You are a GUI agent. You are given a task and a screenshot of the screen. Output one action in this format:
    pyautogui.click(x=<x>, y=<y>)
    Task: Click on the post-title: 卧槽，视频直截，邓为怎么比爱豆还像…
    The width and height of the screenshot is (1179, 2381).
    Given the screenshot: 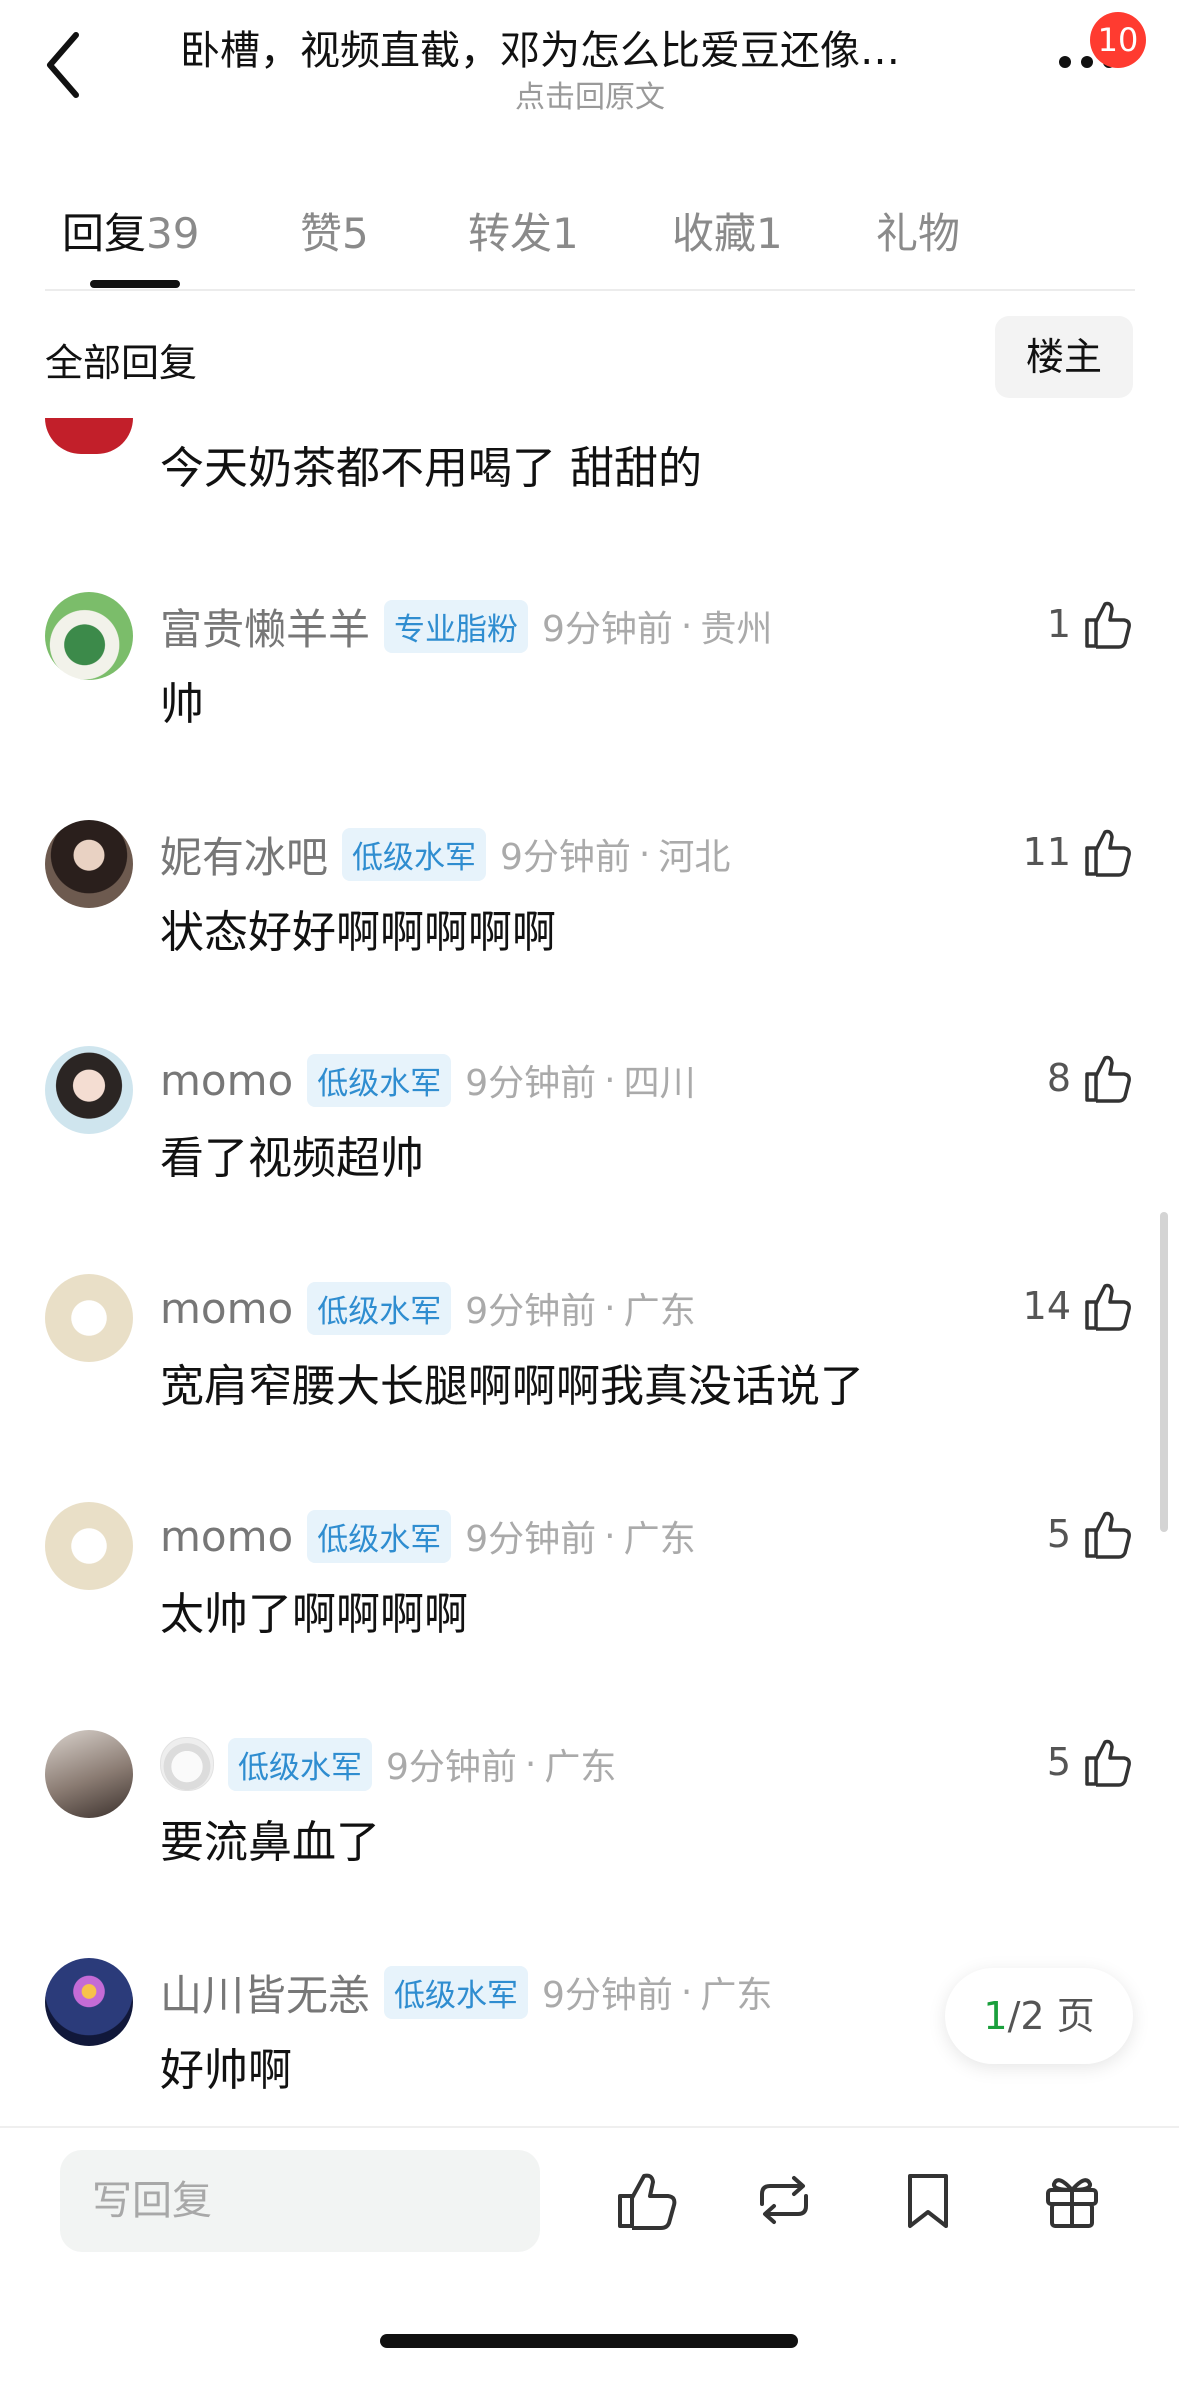 What is the action you would take?
    pyautogui.click(x=595, y=47)
    